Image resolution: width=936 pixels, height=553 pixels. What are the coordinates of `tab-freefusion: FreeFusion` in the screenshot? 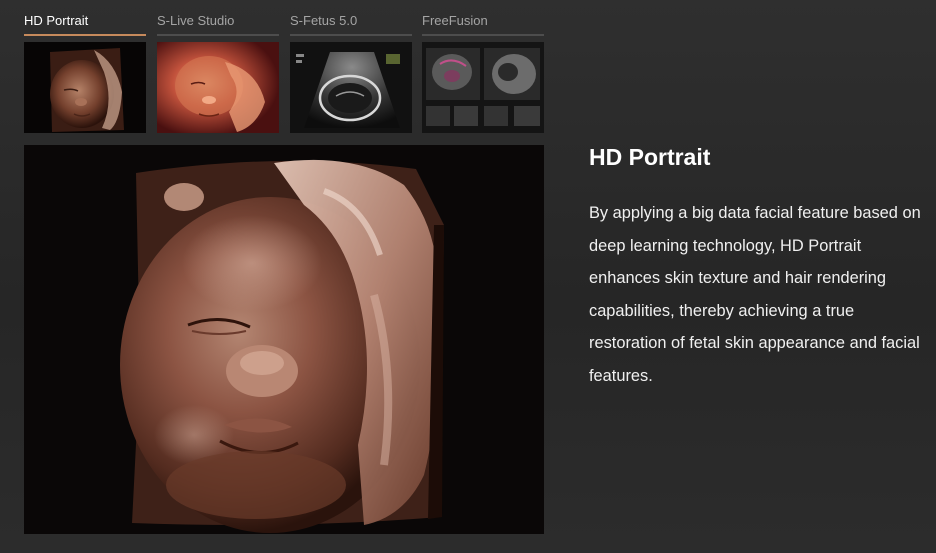 It's located at (483, 70).